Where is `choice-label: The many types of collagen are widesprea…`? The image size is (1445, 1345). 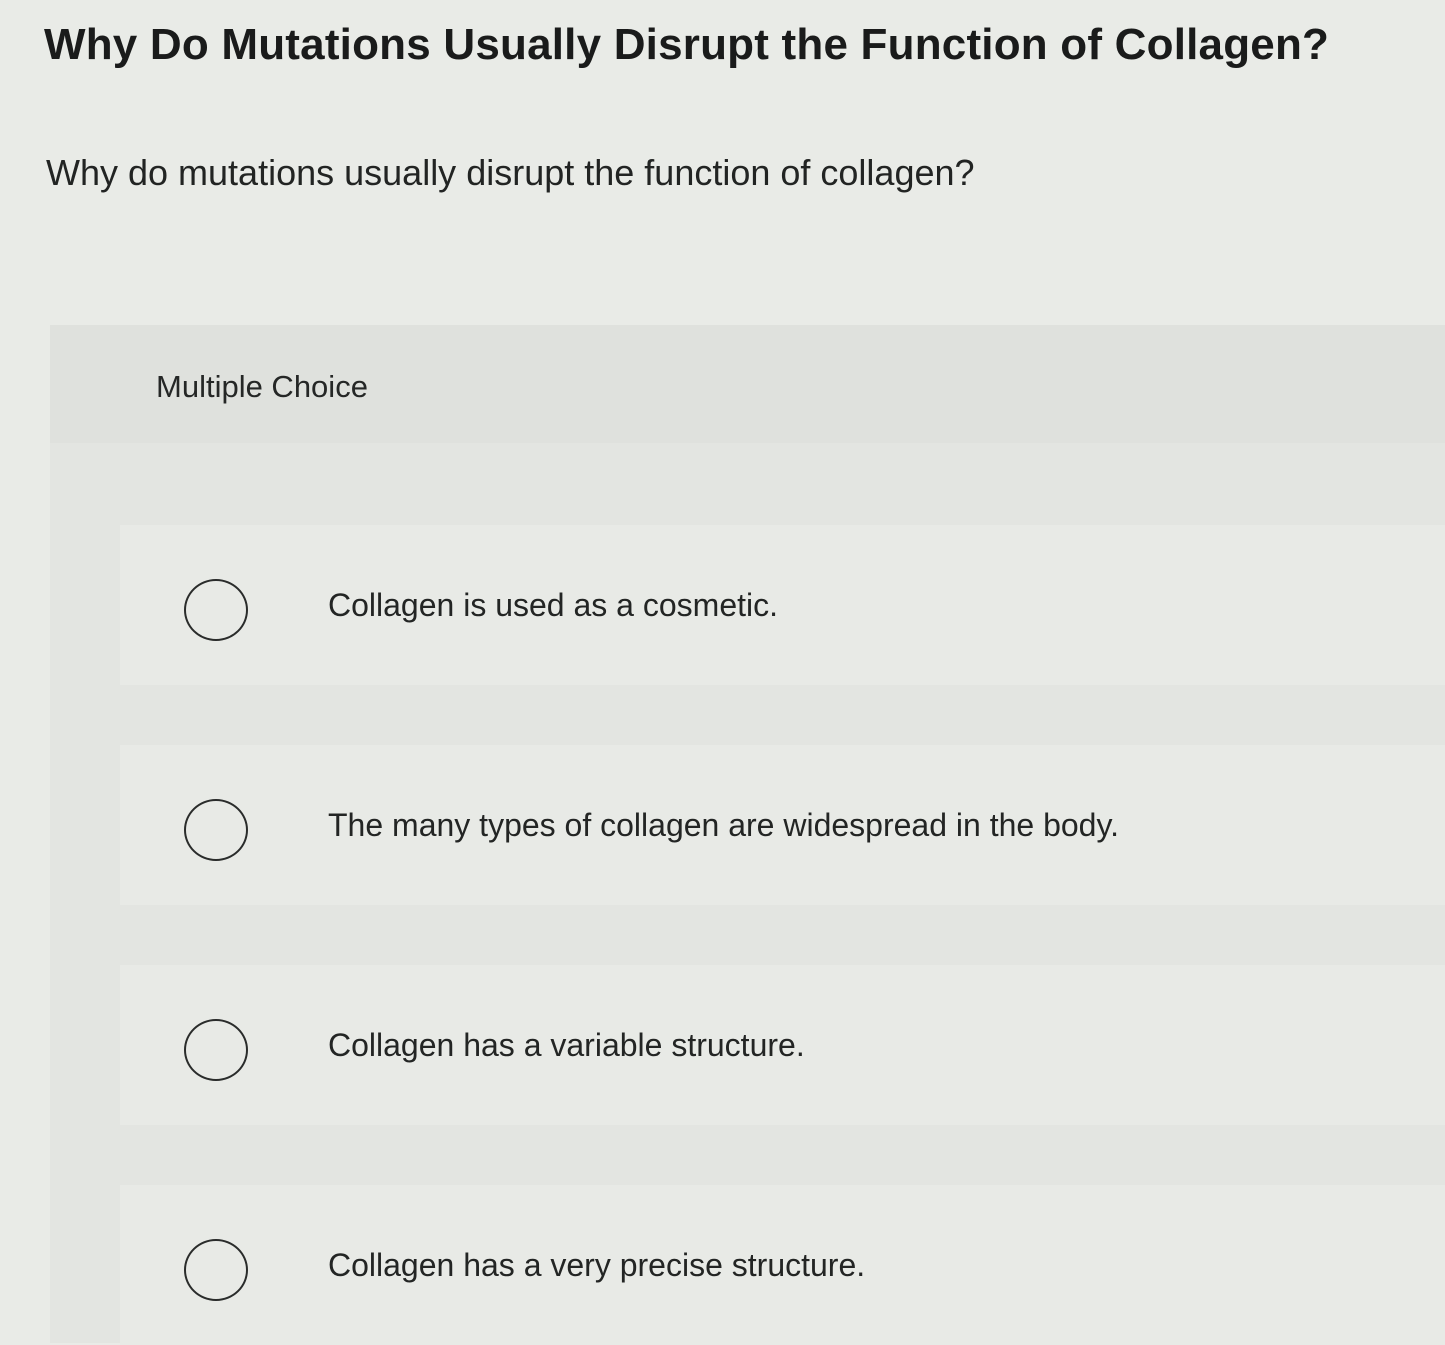 choice-label: The many types of collagen are widesprea… is located at coordinates (723, 825).